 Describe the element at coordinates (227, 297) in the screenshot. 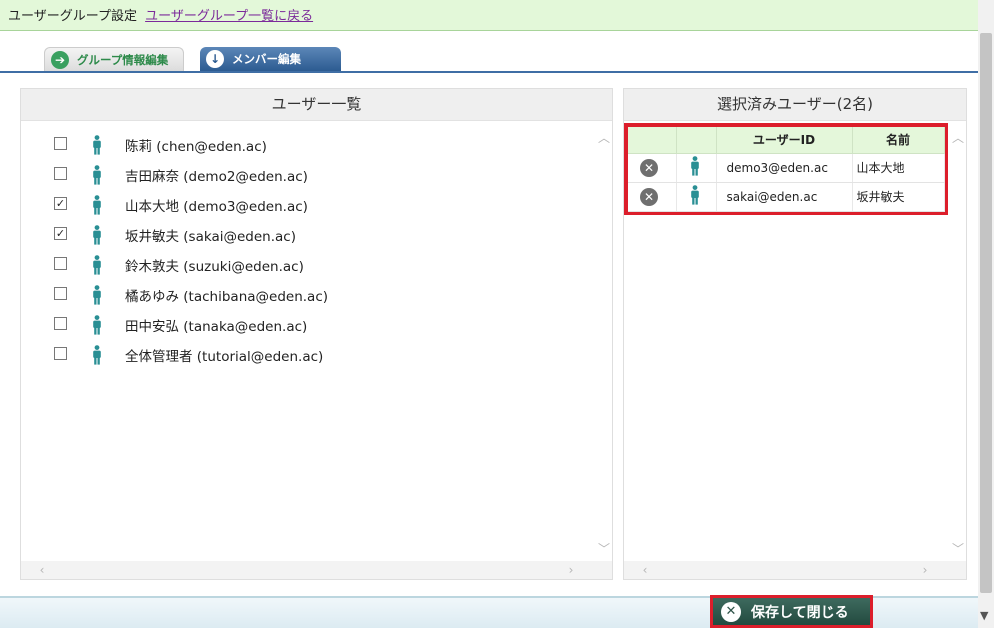

I see `user-list-item-label: 橘あゆみ (tachibana@eden.ac)` at that location.